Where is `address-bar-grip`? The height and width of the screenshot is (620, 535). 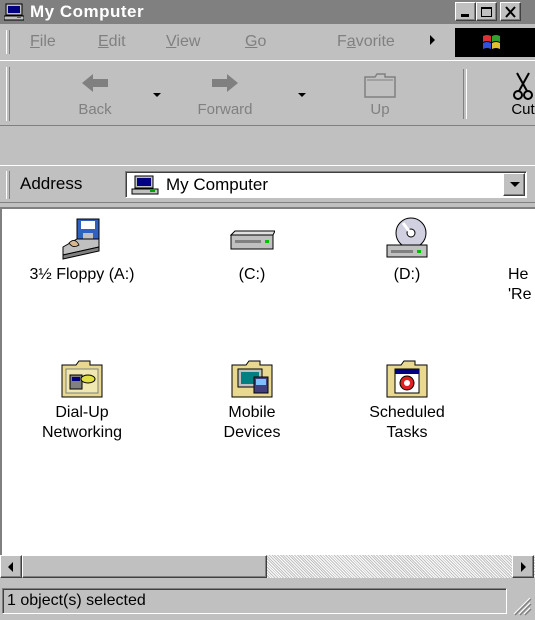 address-bar-grip is located at coordinates (8, 185).